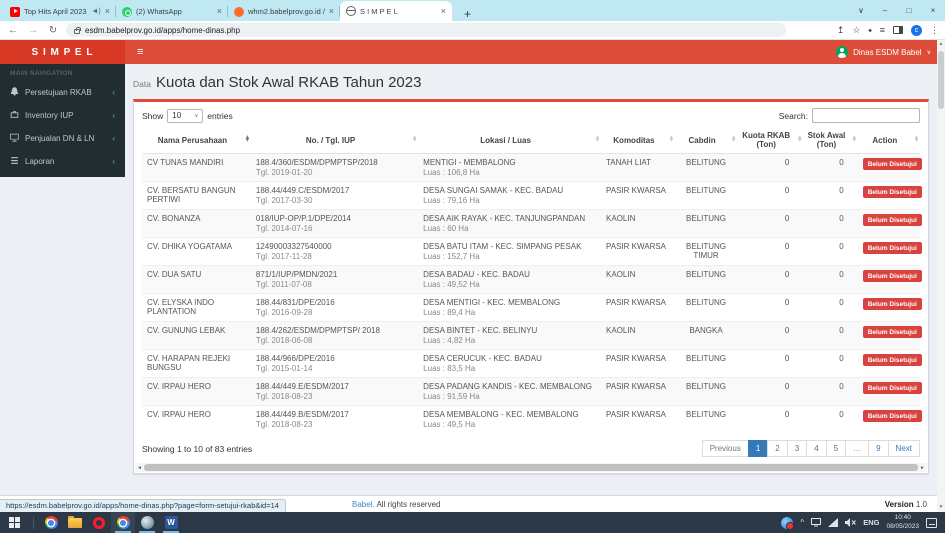 The image size is (945, 533). I want to click on side-panel-icon, so click(898, 30).